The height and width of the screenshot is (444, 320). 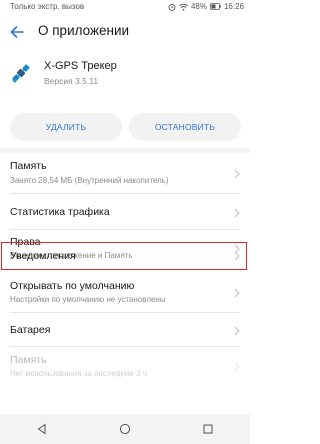 I want to click on app-bar: О приложении, so click(x=125, y=32).